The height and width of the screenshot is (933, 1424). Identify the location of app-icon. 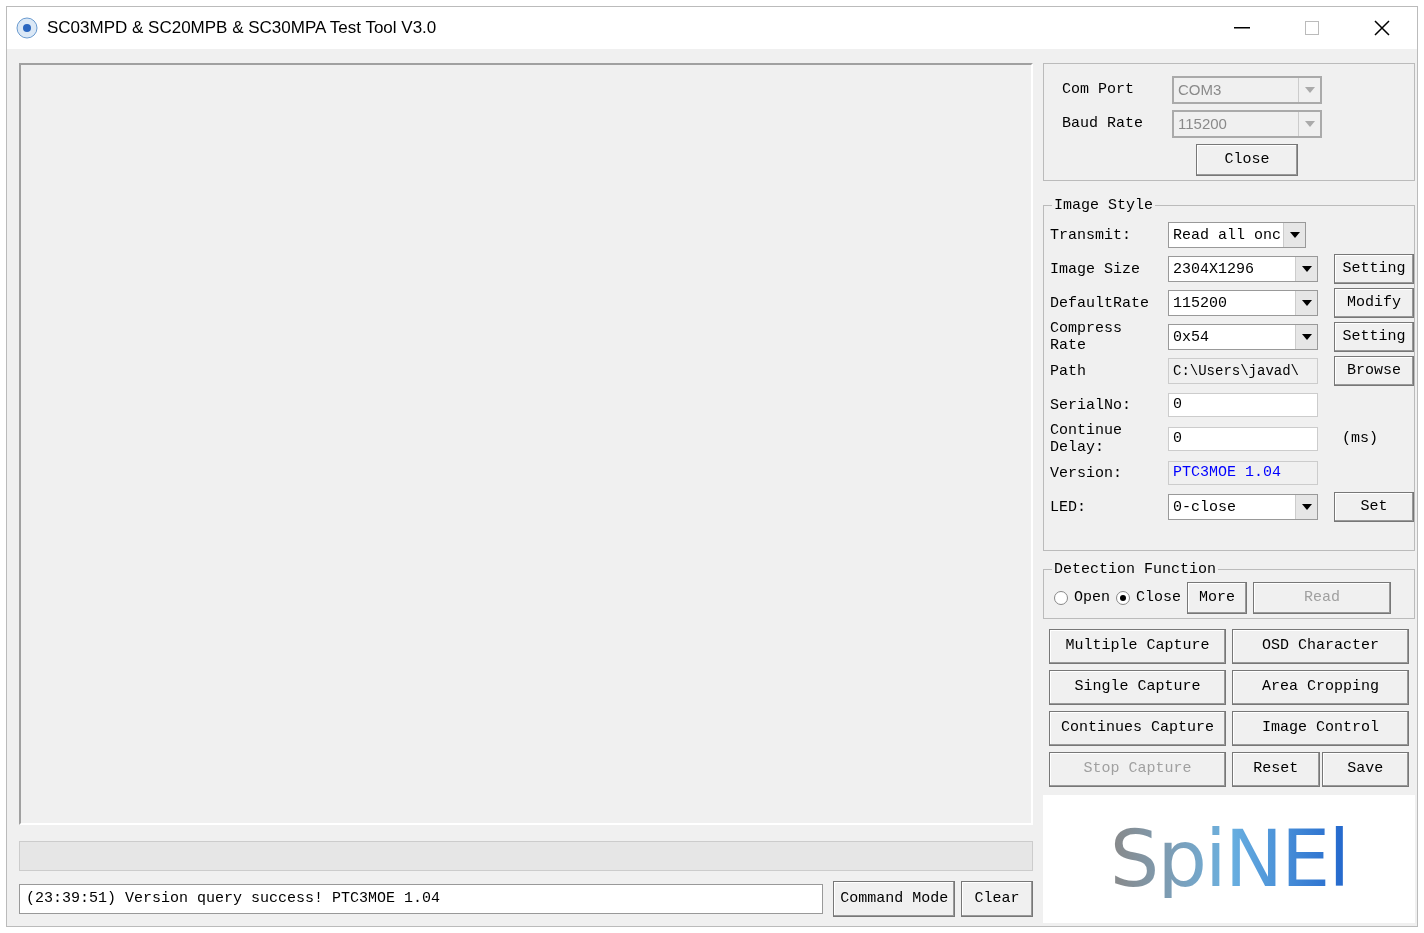
(27, 28).